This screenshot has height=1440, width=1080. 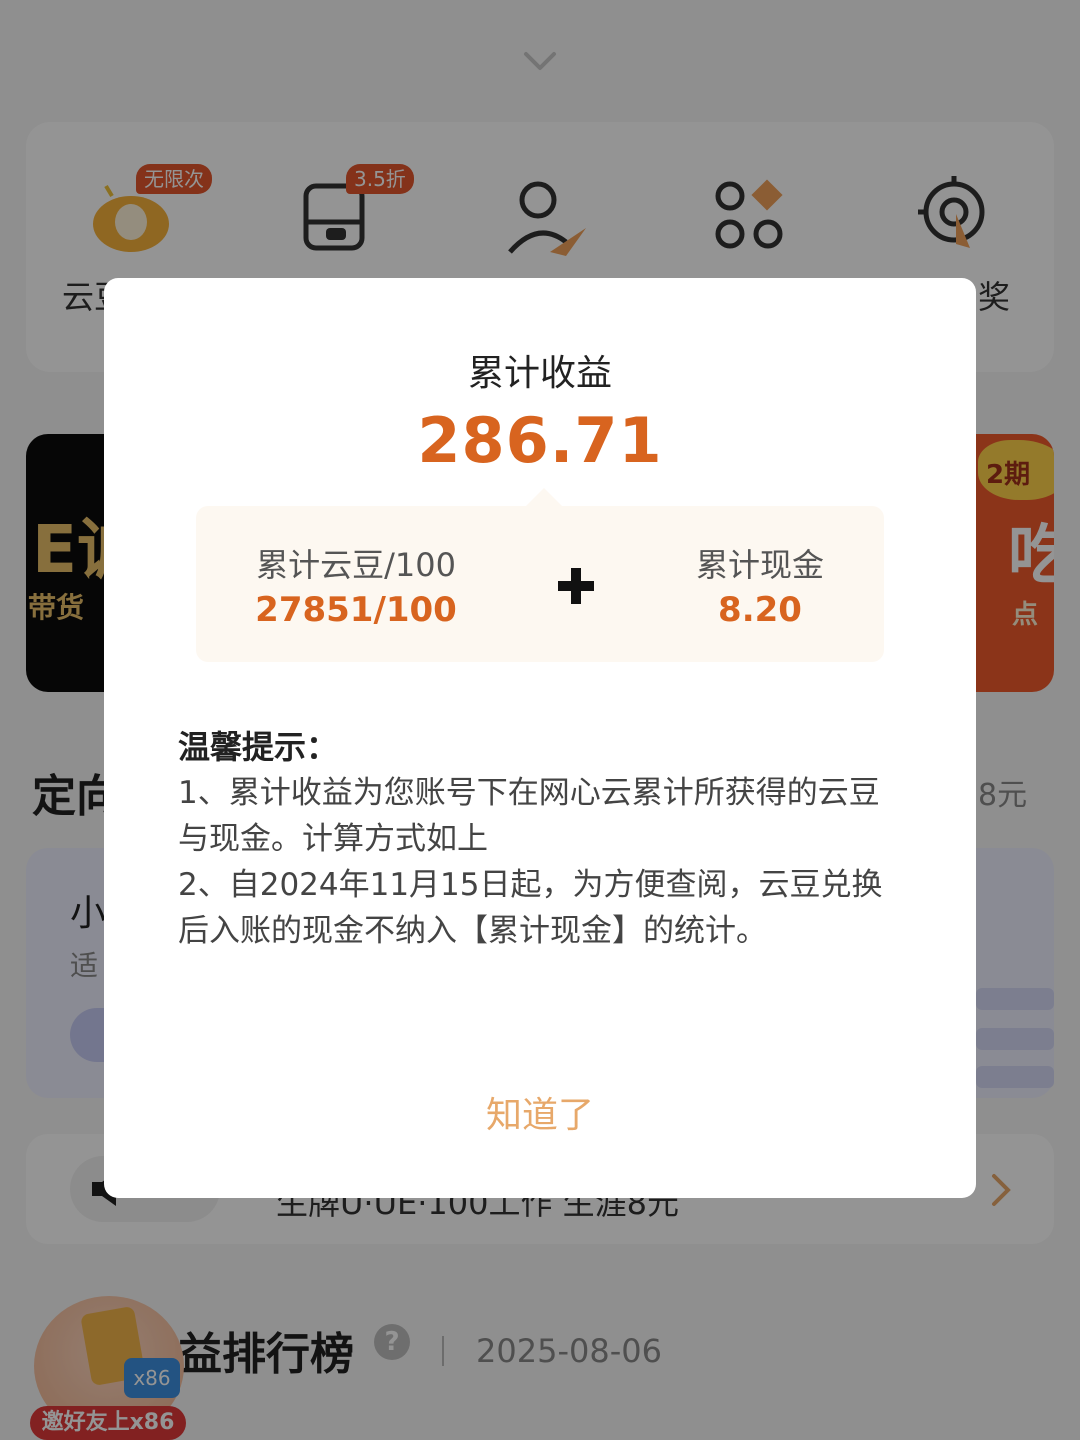 What do you see at coordinates (356, 585) in the screenshot?
I see `cloud-bean-column: 累计云豆/100 27851/100` at bounding box center [356, 585].